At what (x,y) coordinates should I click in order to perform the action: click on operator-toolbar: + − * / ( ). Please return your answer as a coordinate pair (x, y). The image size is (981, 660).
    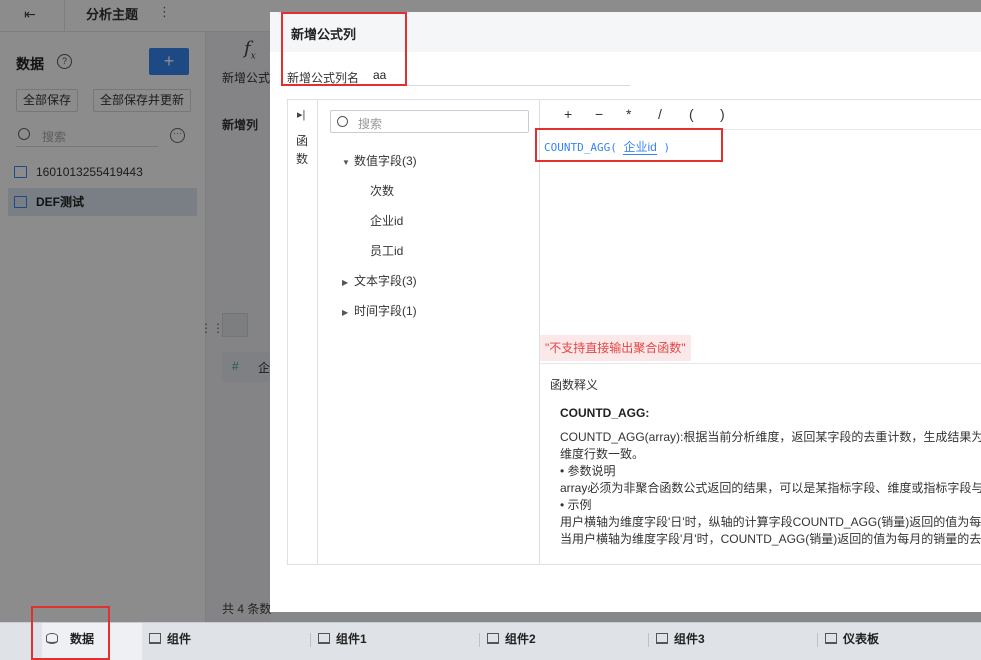
    Looking at the image, I should click on (760, 115).